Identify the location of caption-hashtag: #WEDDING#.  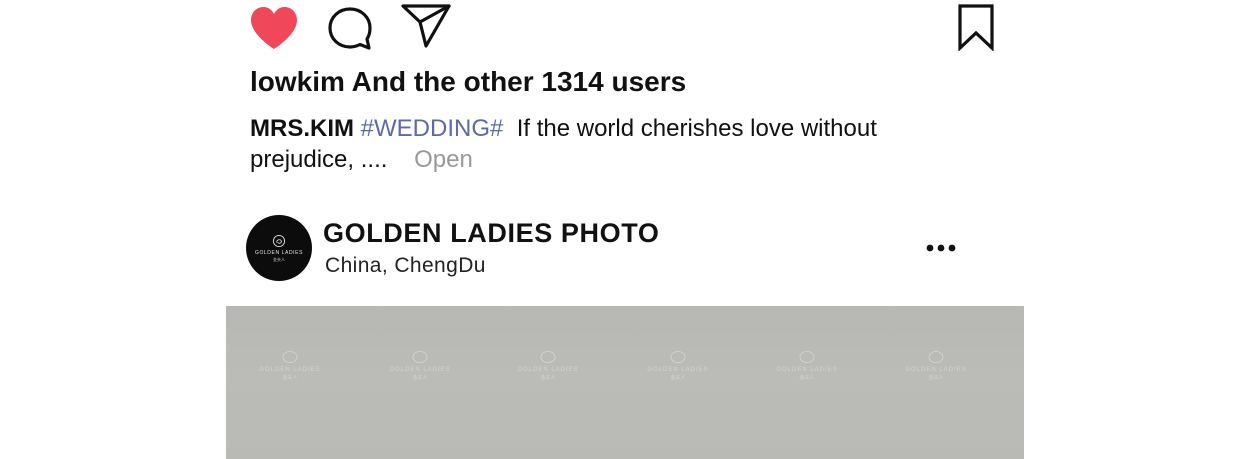
(432, 128).